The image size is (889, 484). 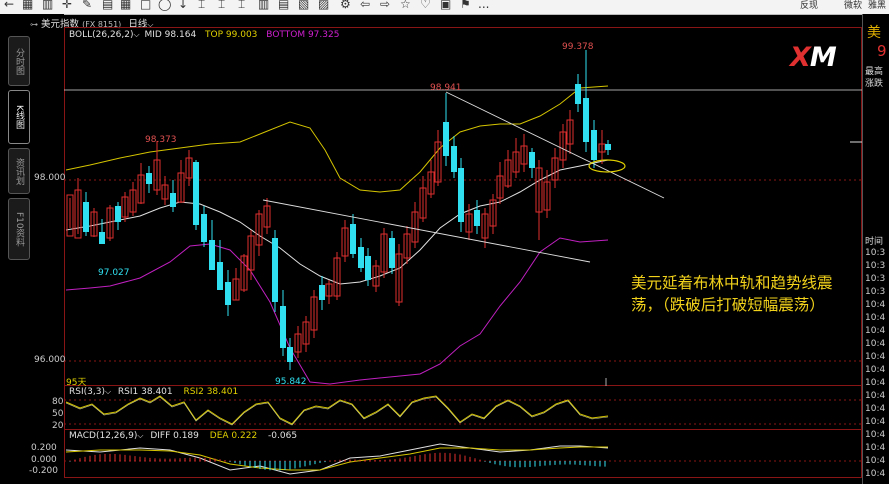 What do you see at coordinates (853, 5) in the screenshot?
I see `toolbar-item-2: 微软` at bounding box center [853, 5].